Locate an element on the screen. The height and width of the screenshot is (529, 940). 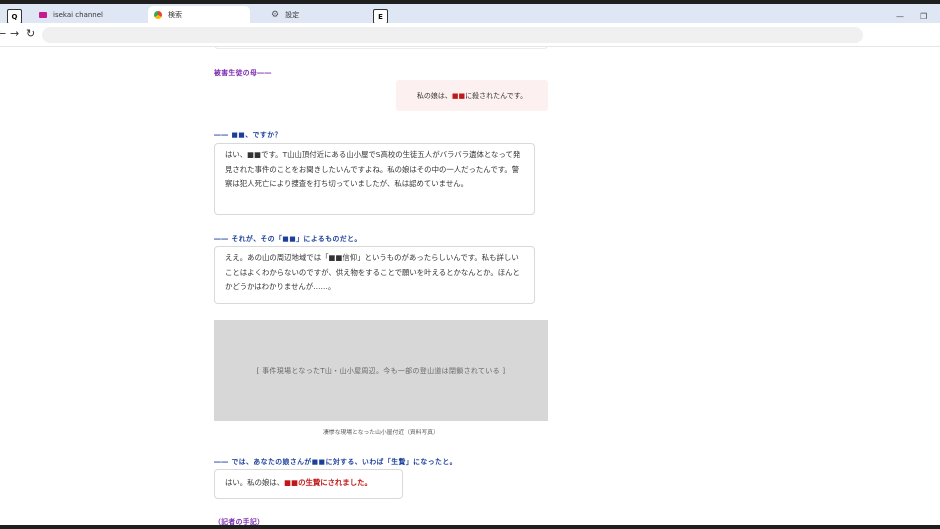
redacted-word: ■■ is located at coordinates (458, 95).